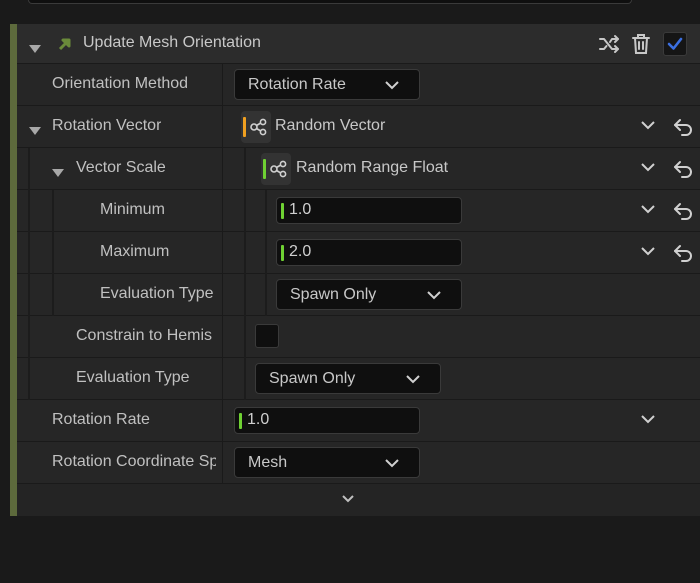 The image size is (700, 583). Describe the element at coordinates (300, 209) in the screenshot. I see `minimum-value: 1.0` at that location.